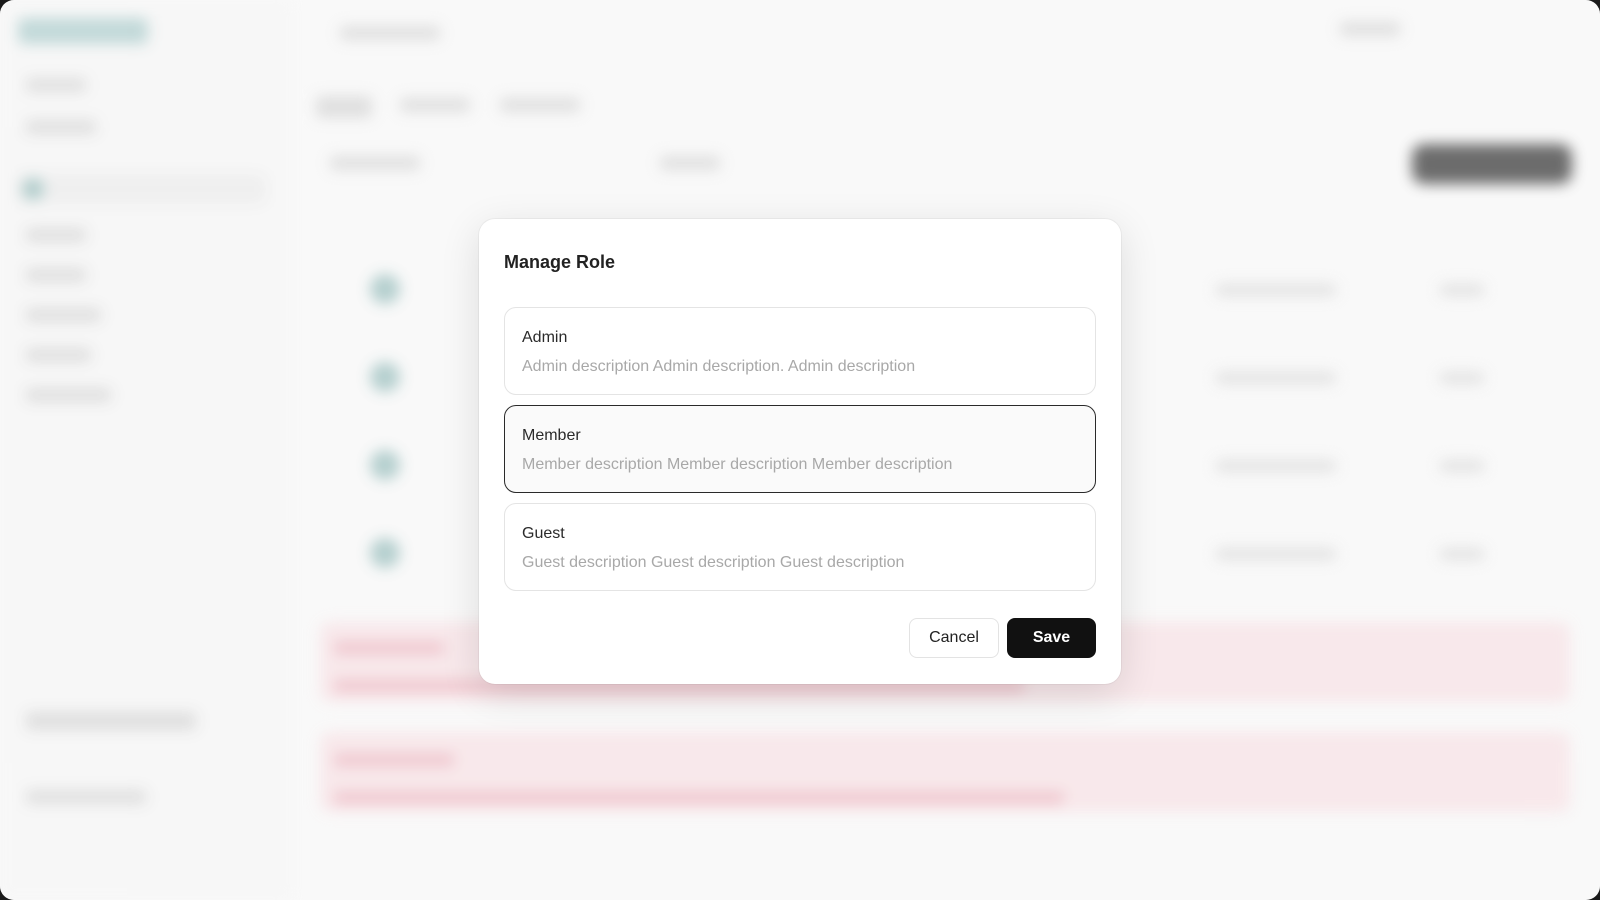  Describe the element at coordinates (551, 435) in the screenshot. I see `role-name: Member` at that location.